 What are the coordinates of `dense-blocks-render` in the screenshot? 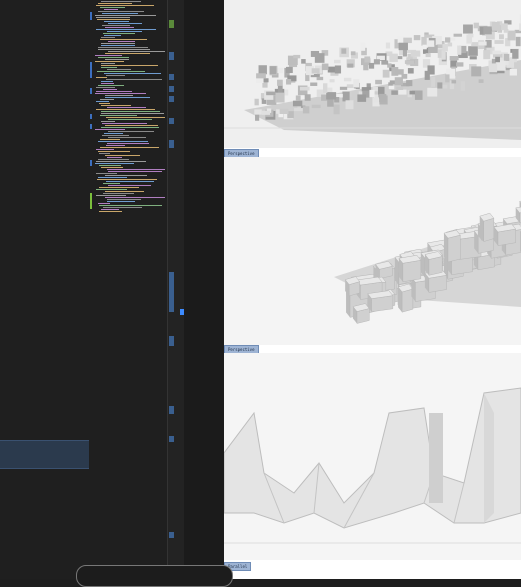 It's located at (372, 74).